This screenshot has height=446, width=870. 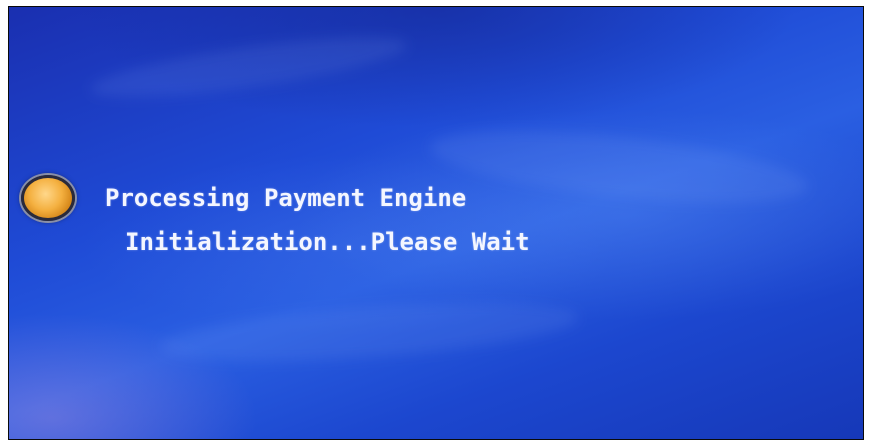 I want to click on status-orb-icon, so click(x=48, y=198).